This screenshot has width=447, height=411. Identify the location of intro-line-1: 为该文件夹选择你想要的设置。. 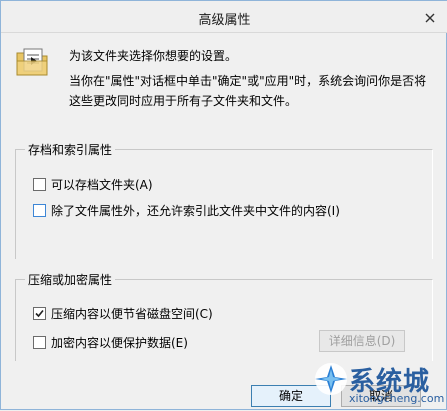
(153, 56).